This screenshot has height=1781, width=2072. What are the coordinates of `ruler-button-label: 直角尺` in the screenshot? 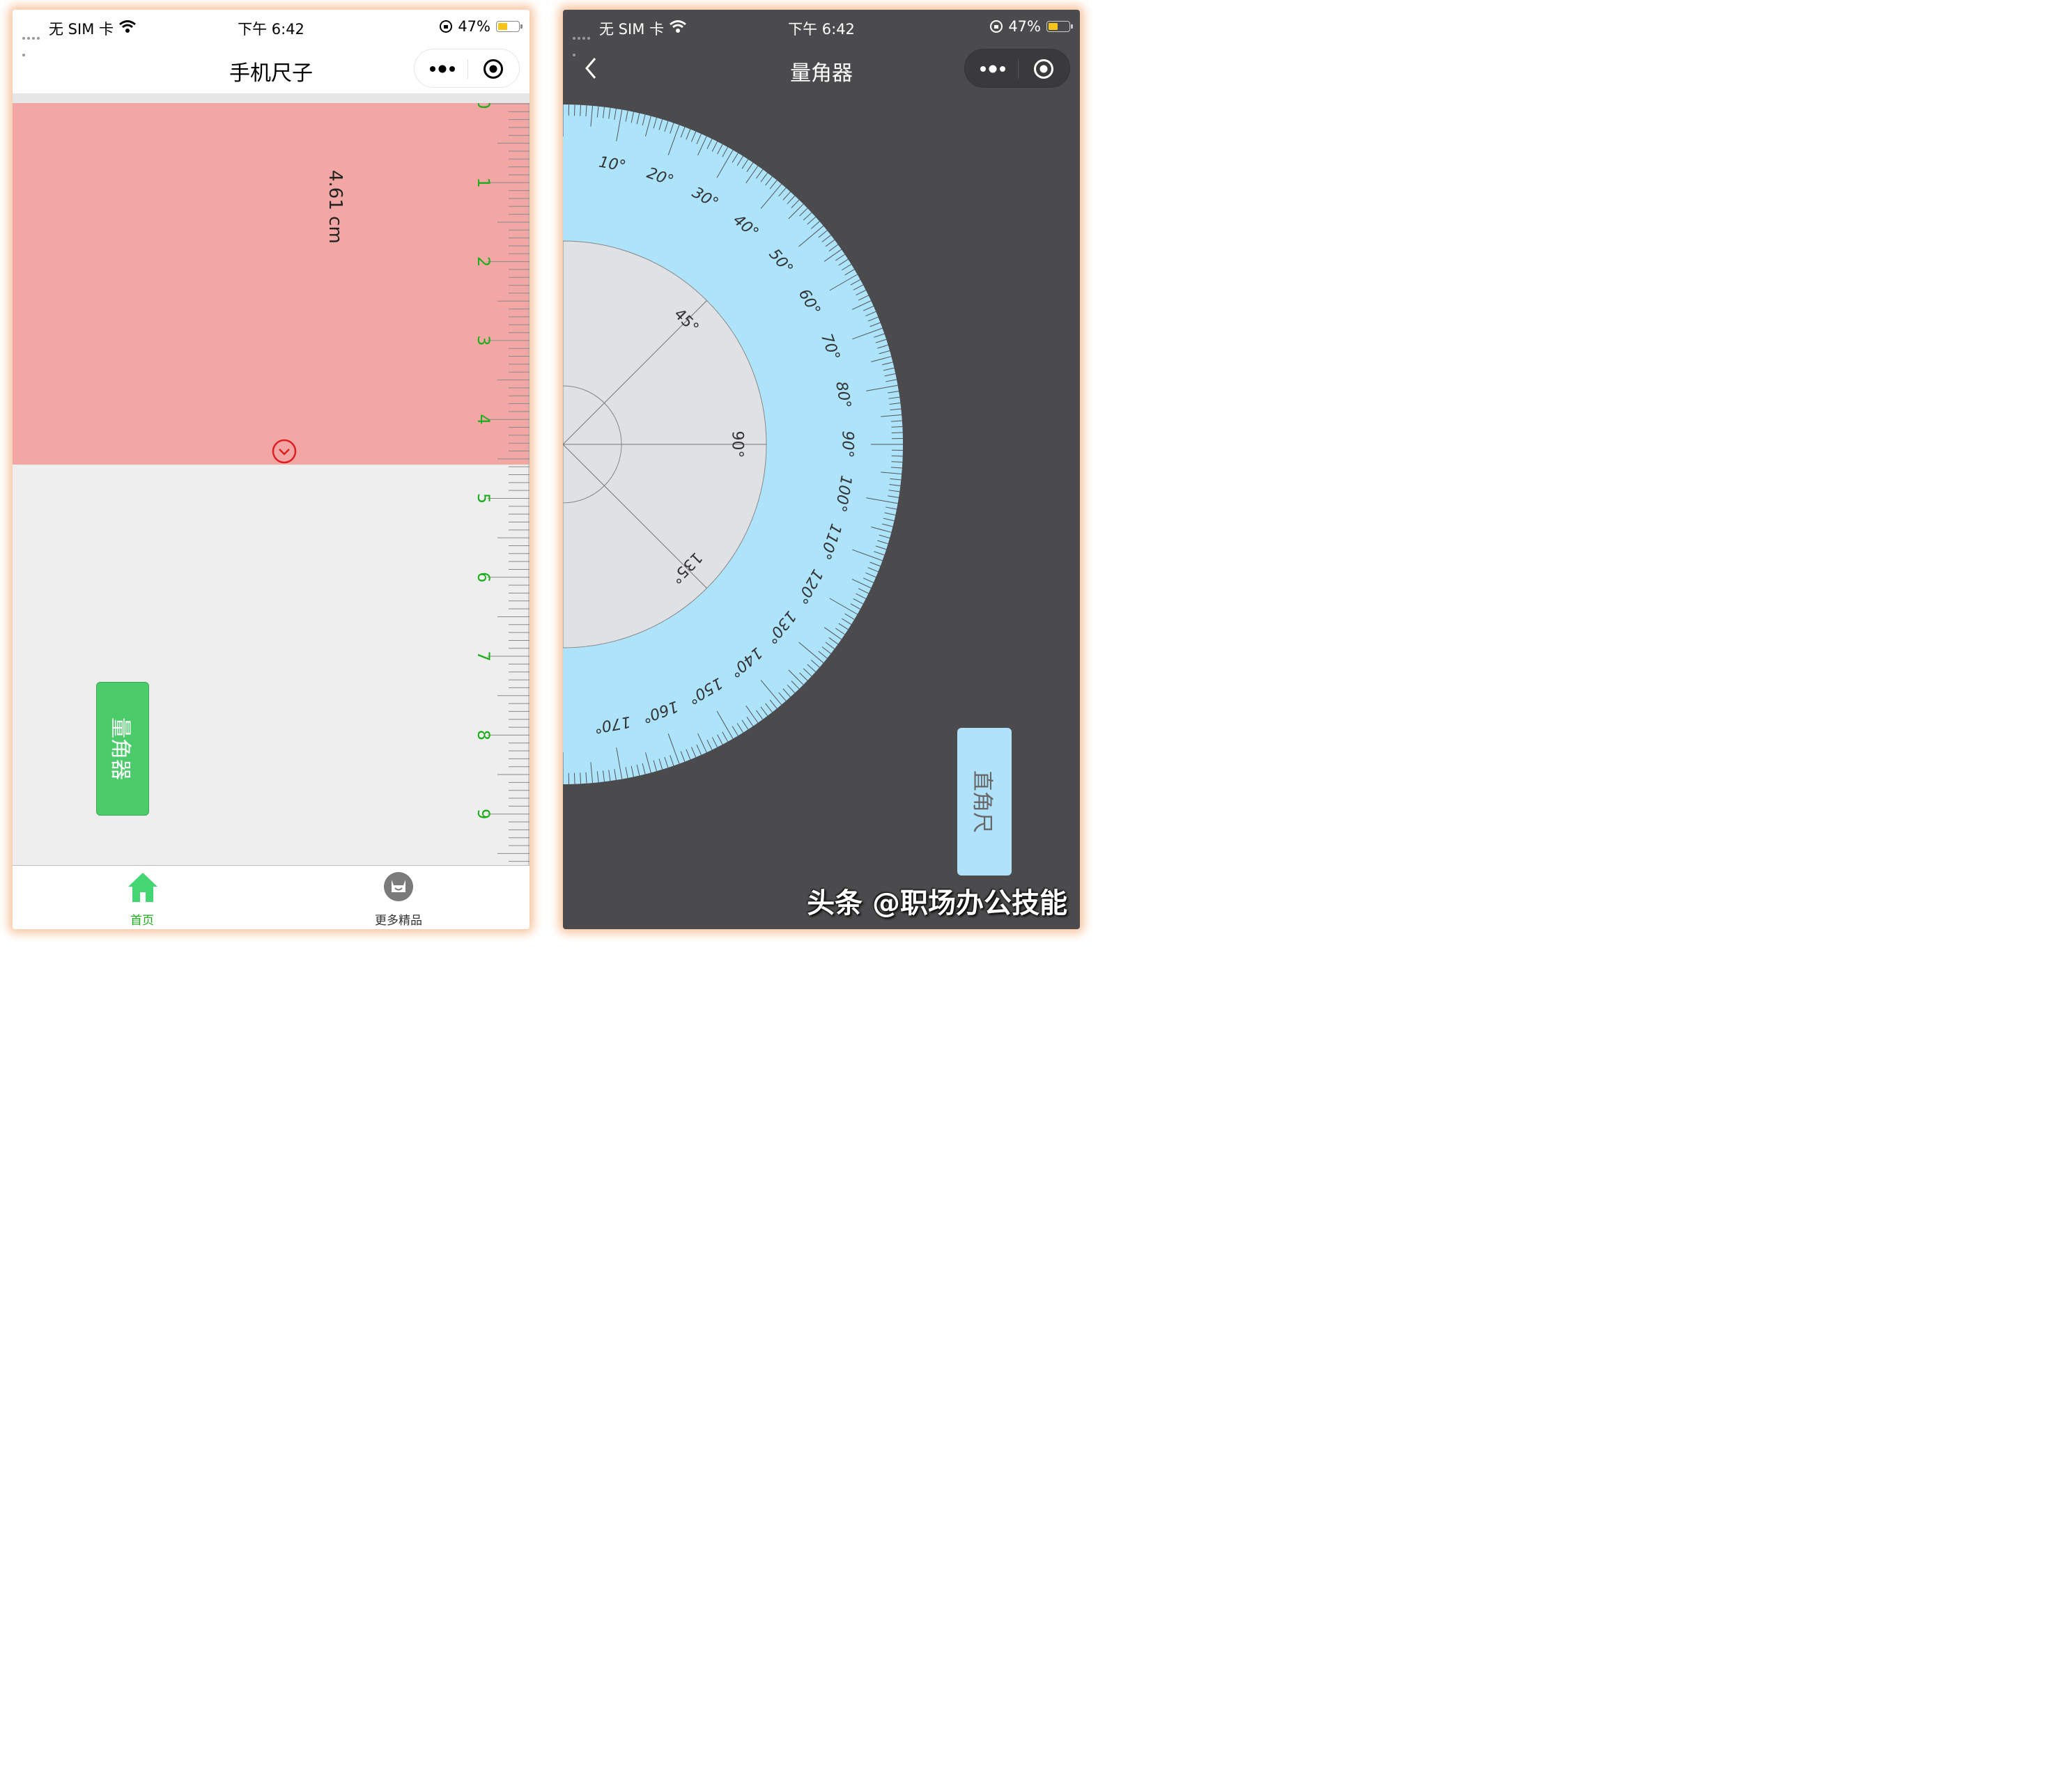 It's located at (982, 801).